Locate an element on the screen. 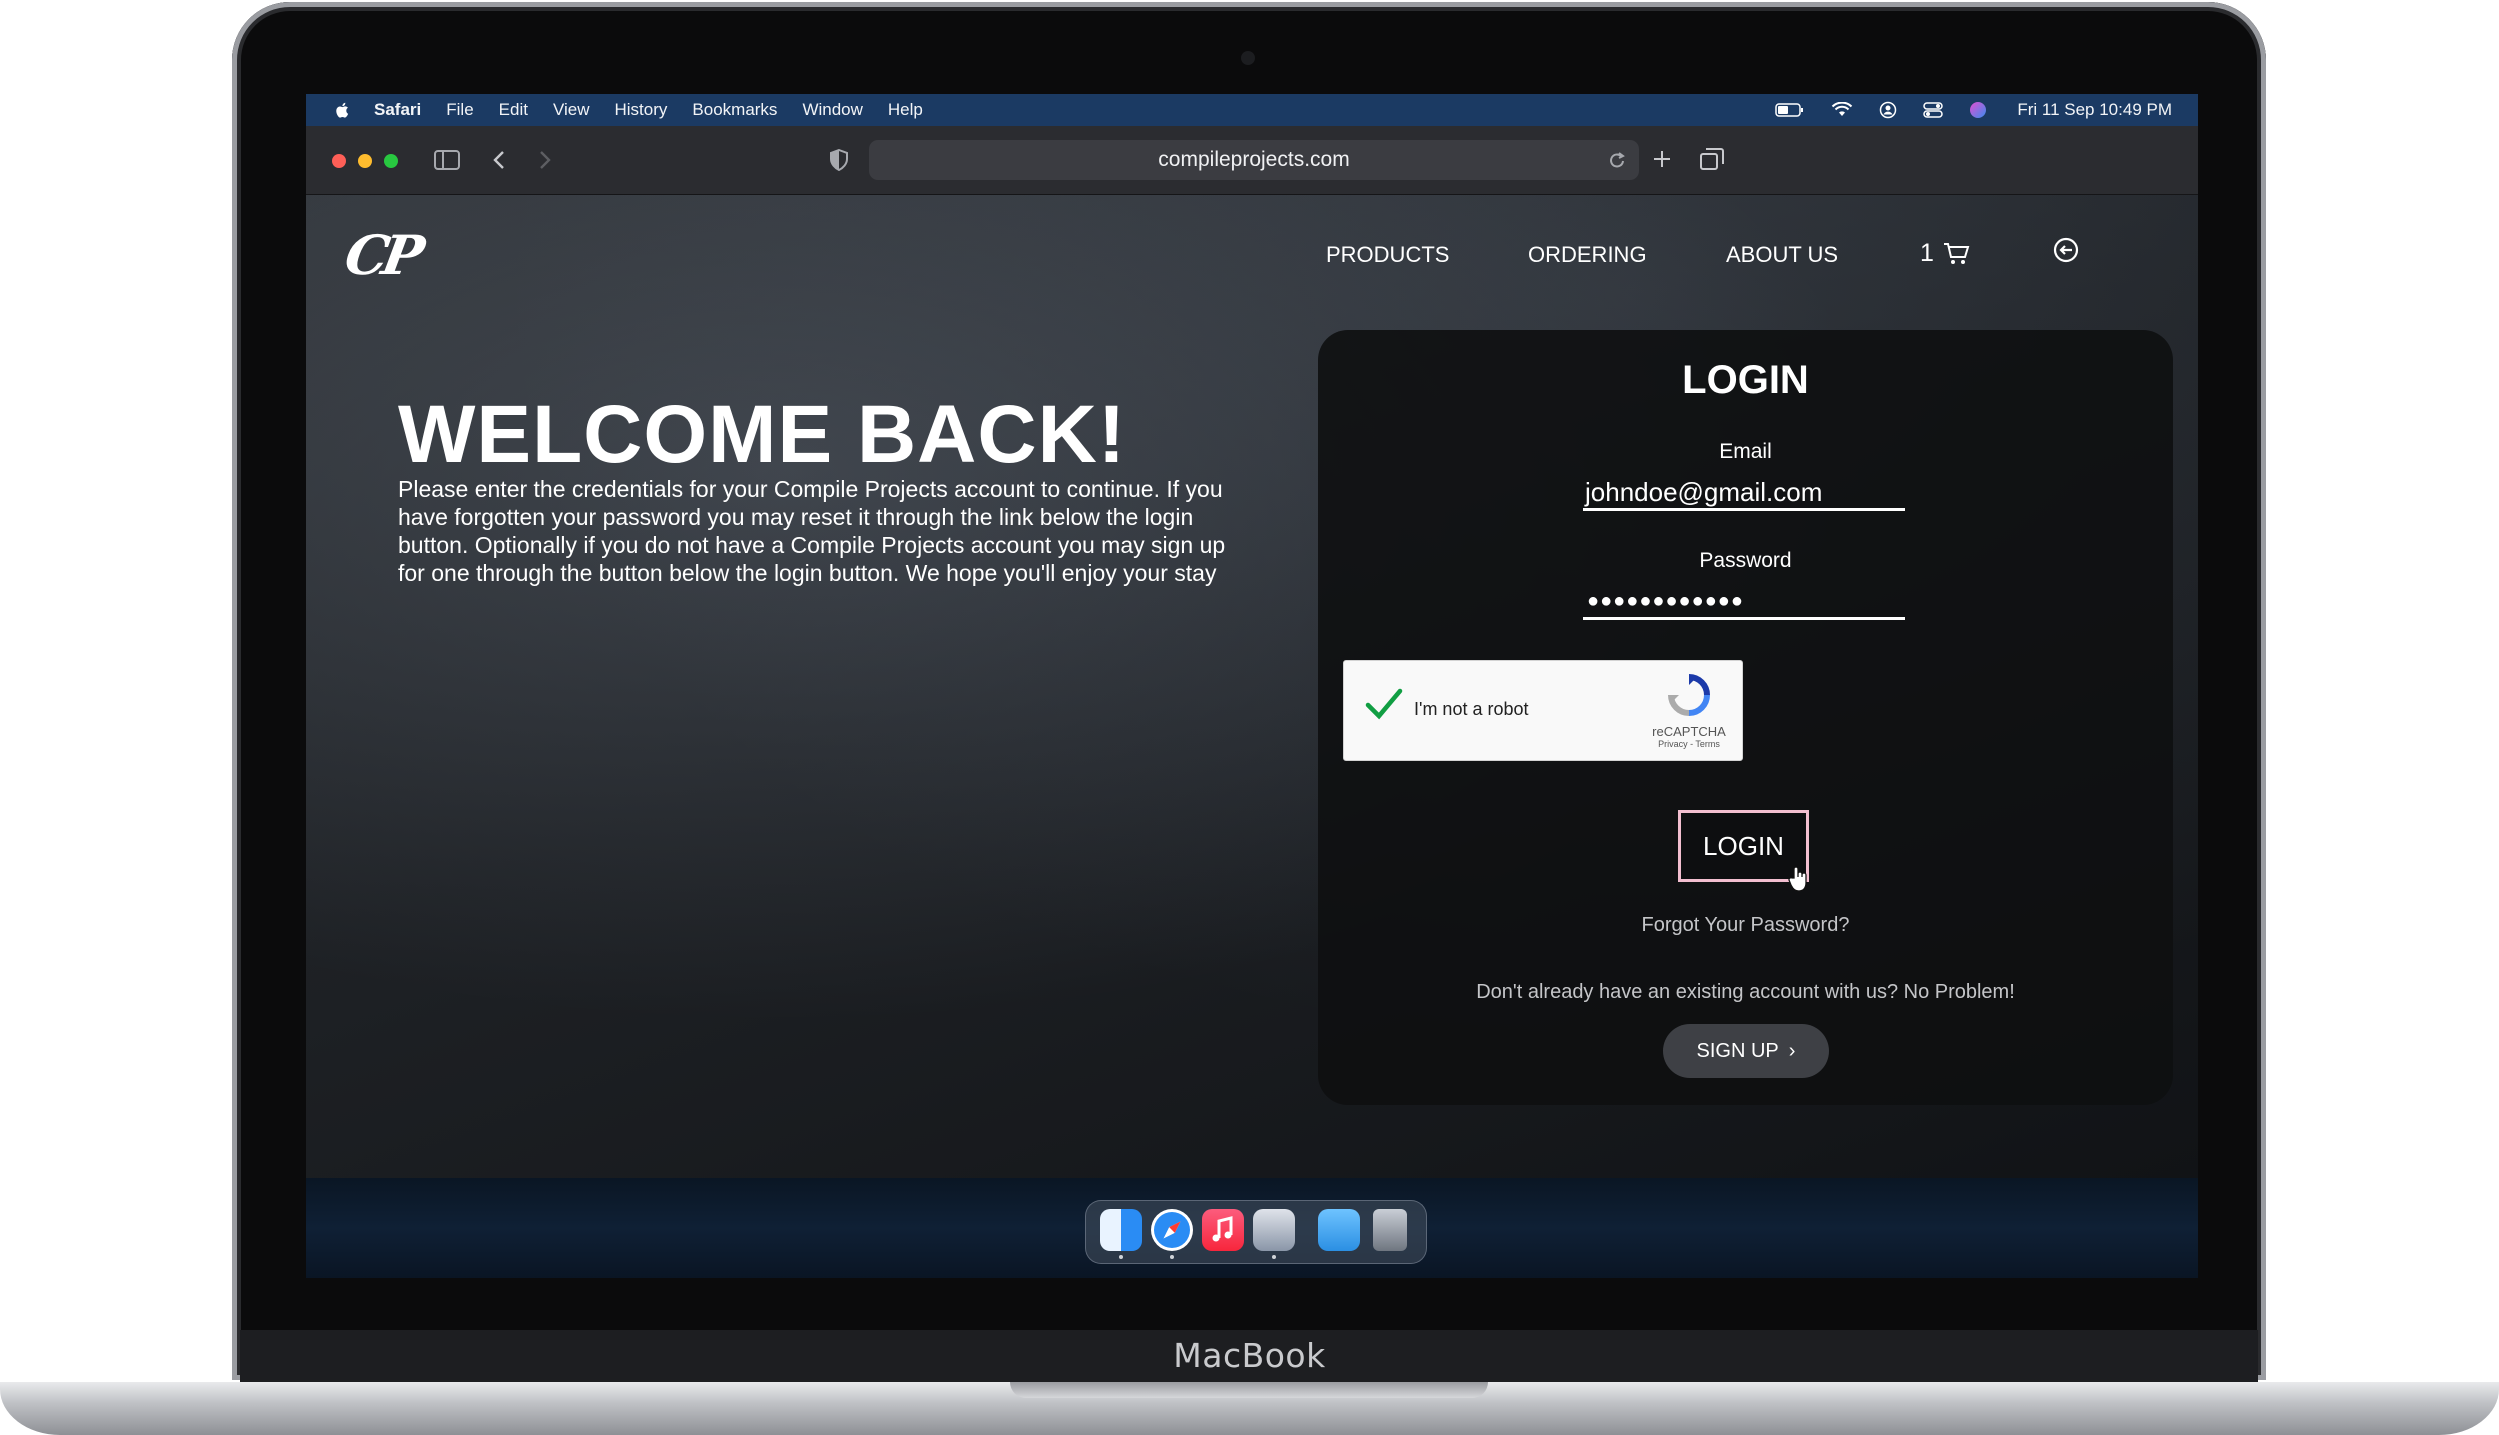  menu-clock: Fri 11 Sep 10:49 PM is located at coordinates (2094, 110).